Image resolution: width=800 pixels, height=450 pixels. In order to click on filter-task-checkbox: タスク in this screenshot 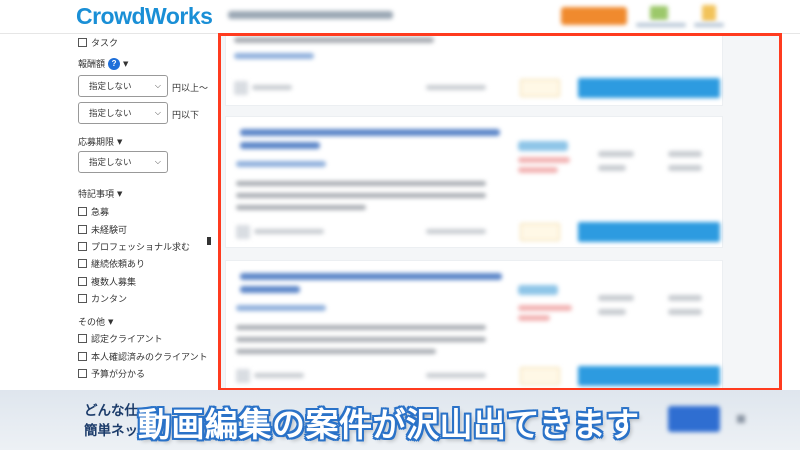, I will do `click(98, 42)`.